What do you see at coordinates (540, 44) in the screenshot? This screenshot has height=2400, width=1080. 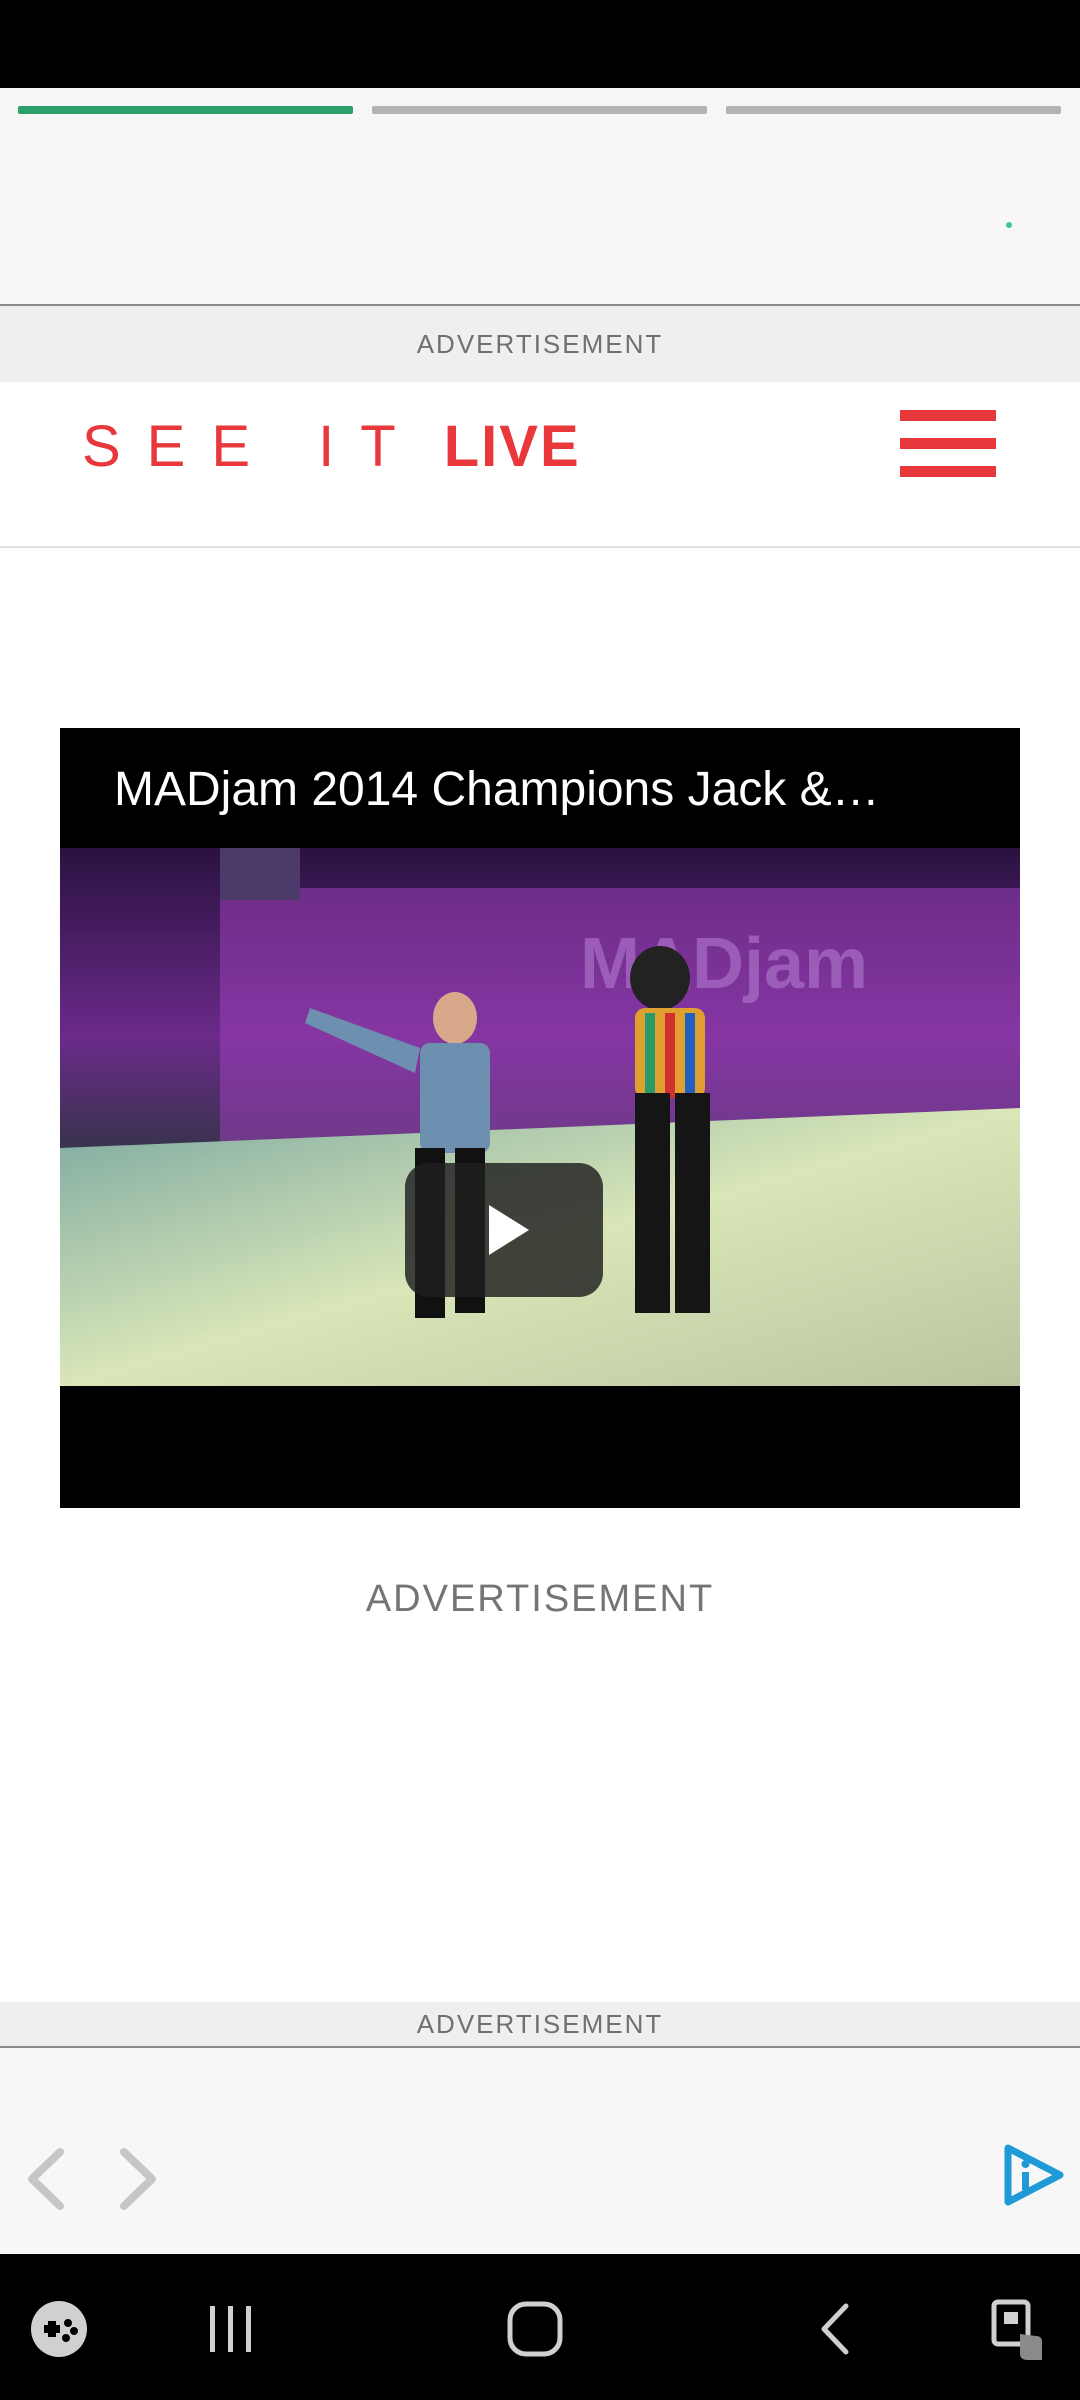 I see `status-bar` at bounding box center [540, 44].